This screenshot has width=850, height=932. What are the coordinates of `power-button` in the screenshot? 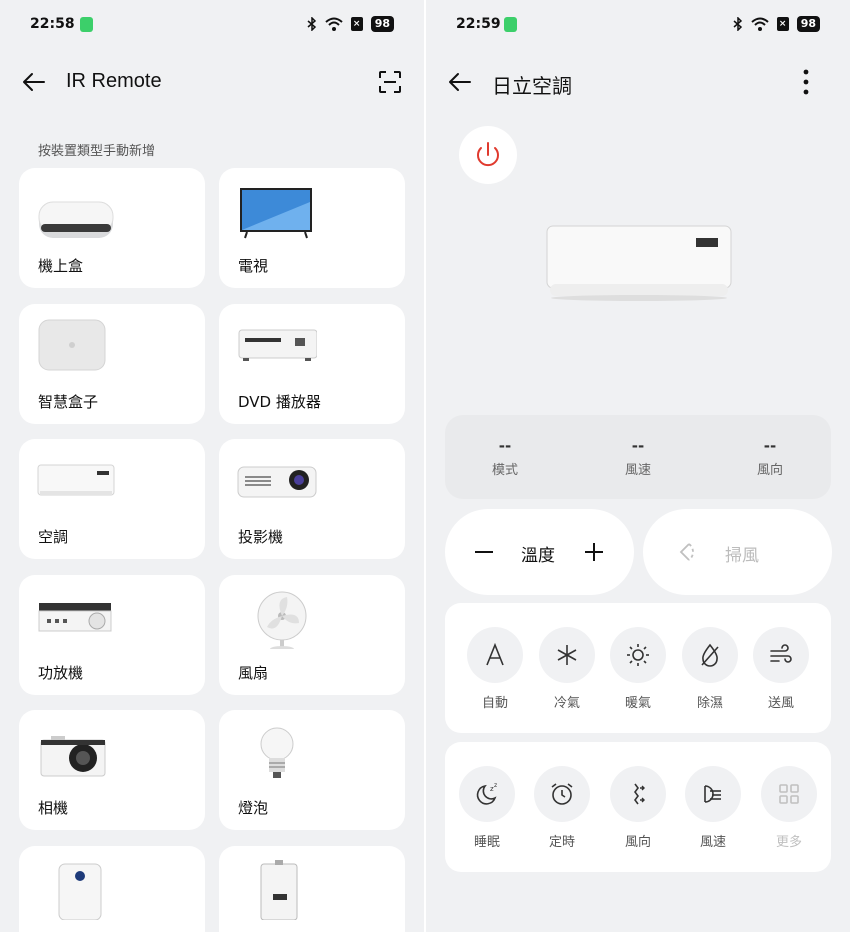 It's located at (488, 155).